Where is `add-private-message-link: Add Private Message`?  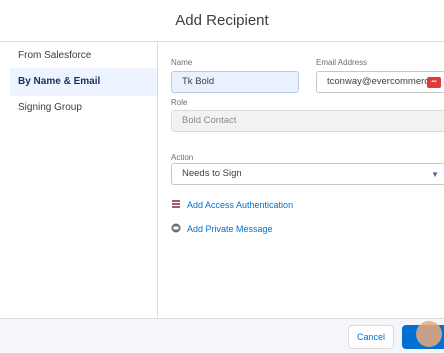 add-private-message-link: Add Private Message is located at coordinates (222, 229).